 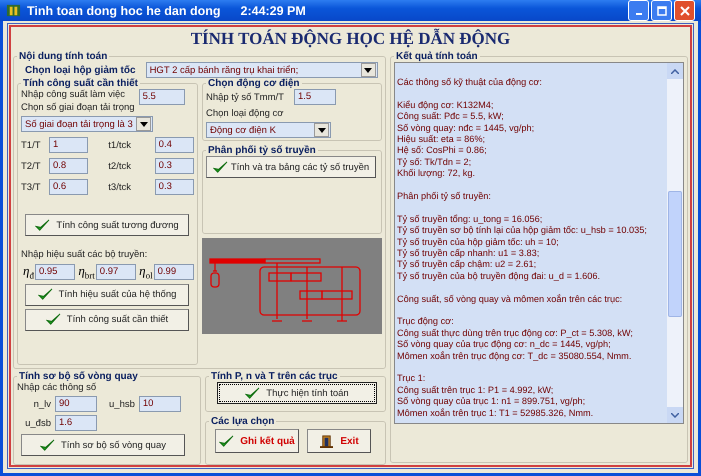 What do you see at coordinates (434, 162) in the screenshot?
I see `result-line: Tỷ số: Tk/Tdn = 2;` at bounding box center [434, 162].